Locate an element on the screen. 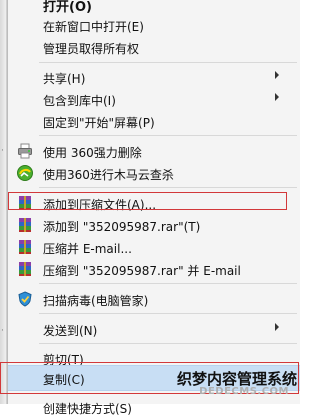 Image resolution: width=320 pixels, height=418 pixels. menu-item-take-ownership: 管理员取得所有权 is located at coordinates (154, 47).